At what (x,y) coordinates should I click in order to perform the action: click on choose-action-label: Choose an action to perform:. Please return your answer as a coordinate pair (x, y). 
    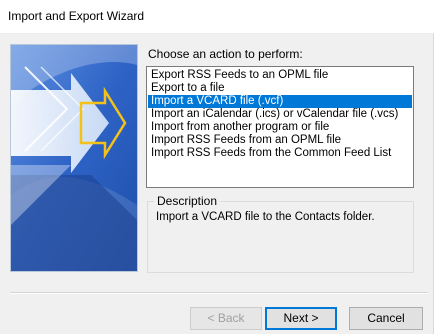
    Looking at the image, I should click on (225, 54).